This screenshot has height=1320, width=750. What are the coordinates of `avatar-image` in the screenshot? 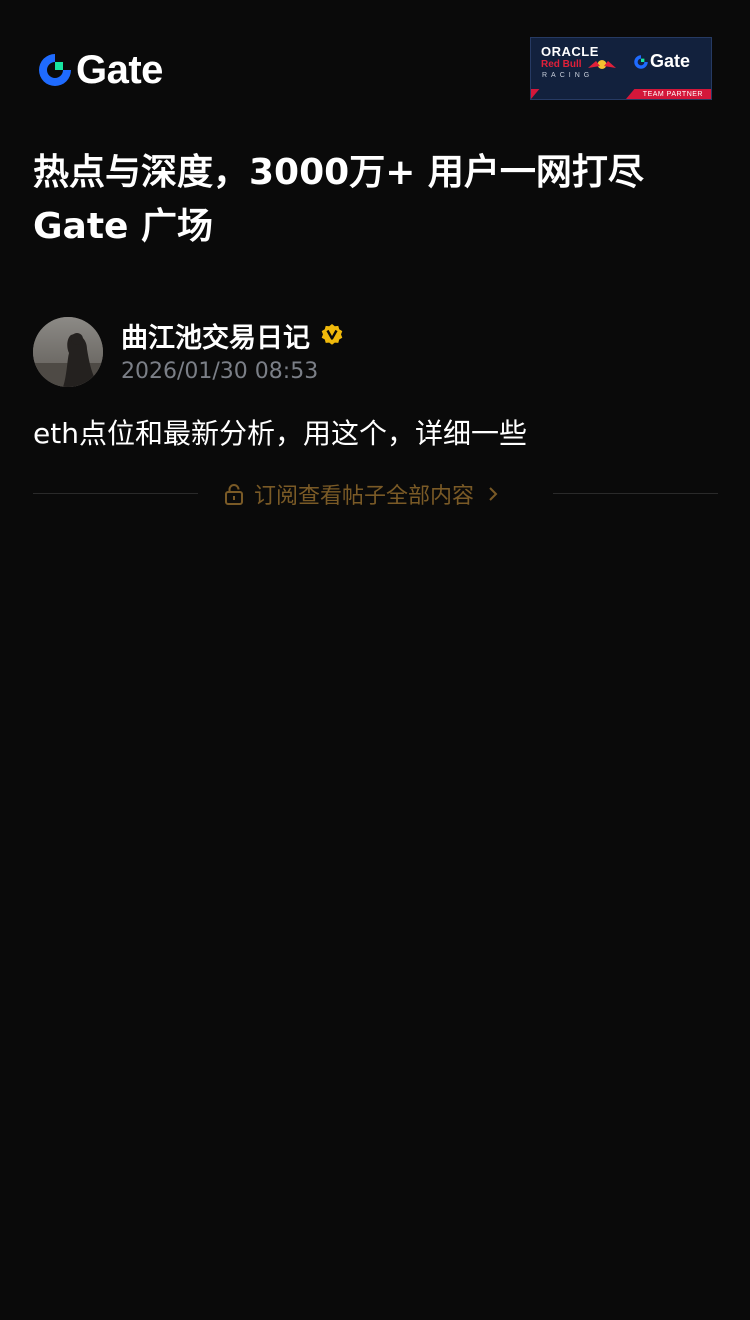 It's located at (68, 352).